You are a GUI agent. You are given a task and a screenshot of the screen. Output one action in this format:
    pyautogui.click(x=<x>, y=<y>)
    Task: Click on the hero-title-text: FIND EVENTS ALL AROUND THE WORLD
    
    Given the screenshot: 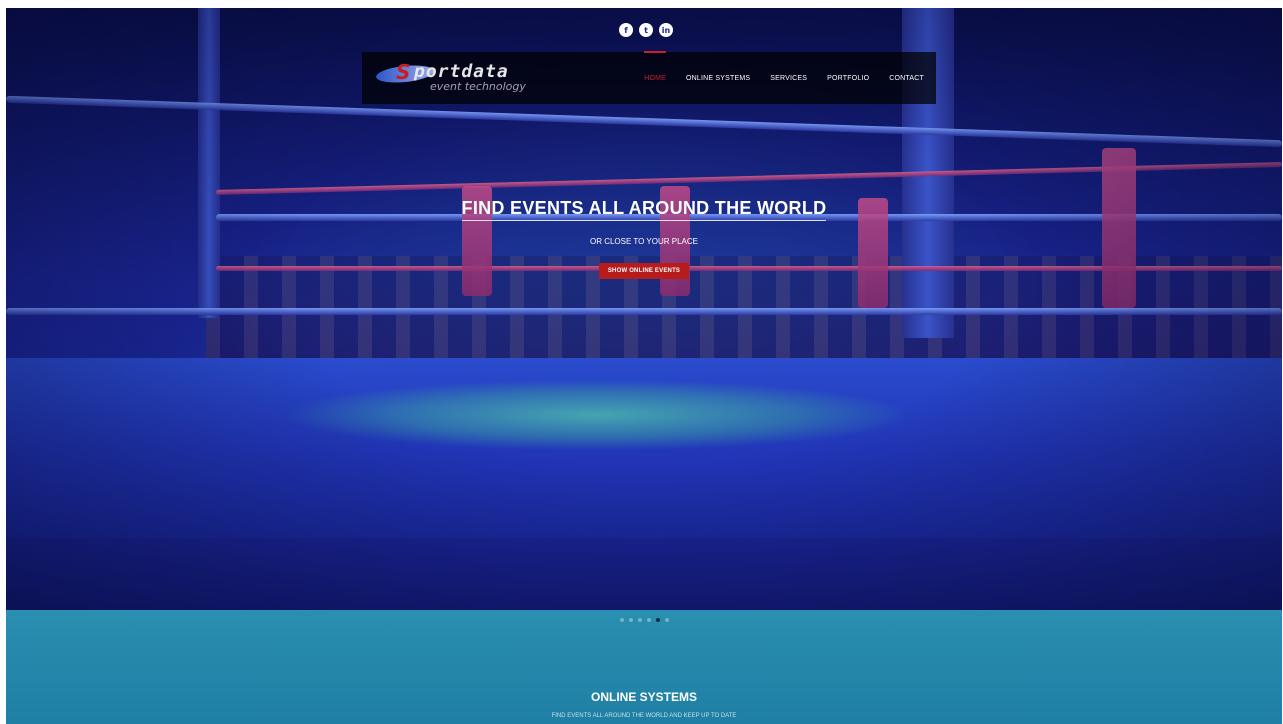 What is the action you would take?
    pyautogui.click(x=644, y=209)
    